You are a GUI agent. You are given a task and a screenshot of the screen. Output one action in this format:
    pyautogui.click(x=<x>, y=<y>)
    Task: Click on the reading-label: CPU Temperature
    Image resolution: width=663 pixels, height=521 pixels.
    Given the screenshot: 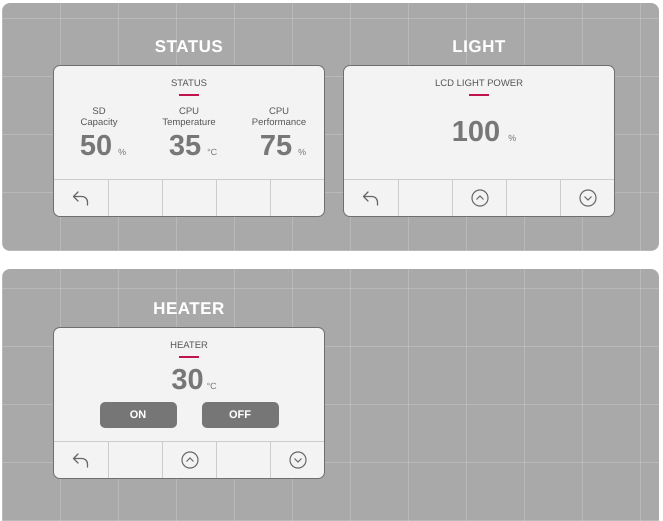 What is the action you would take?
    pyautogui.click(x=189, y=117)
    